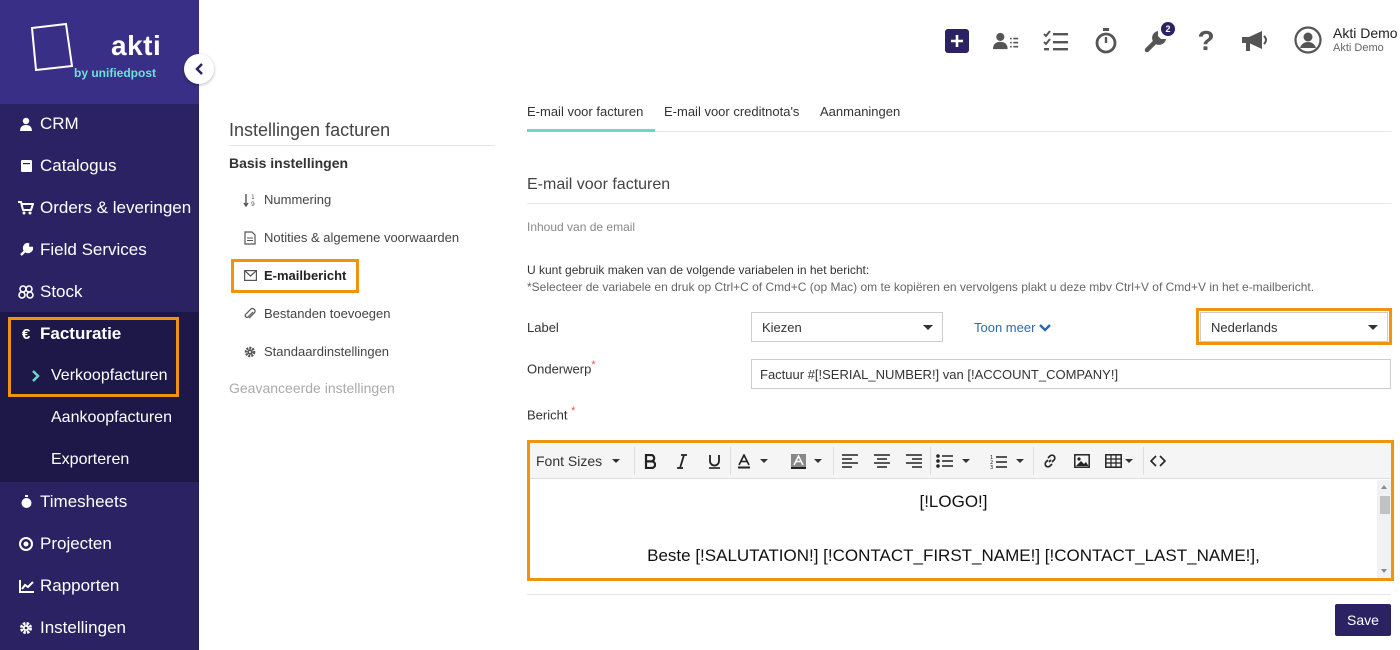 The width and height of the screenshot is (1400, 650). Describe the element at coordinates (1050, 461) in the screenshot. I see `insert-link-button` at that location.